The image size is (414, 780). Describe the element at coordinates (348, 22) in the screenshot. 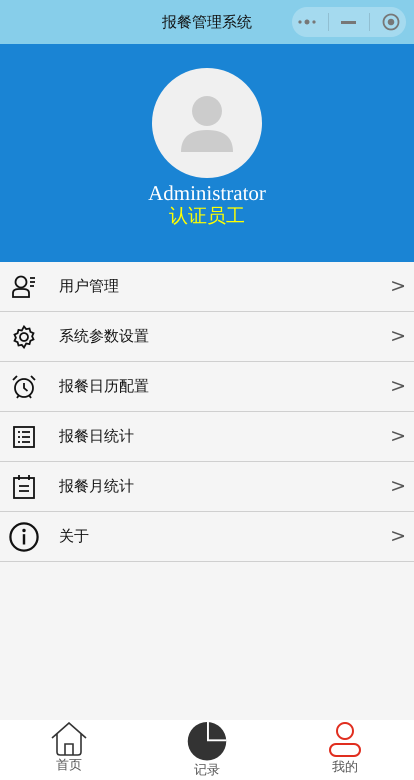

I see `minimize-icon` at that location.